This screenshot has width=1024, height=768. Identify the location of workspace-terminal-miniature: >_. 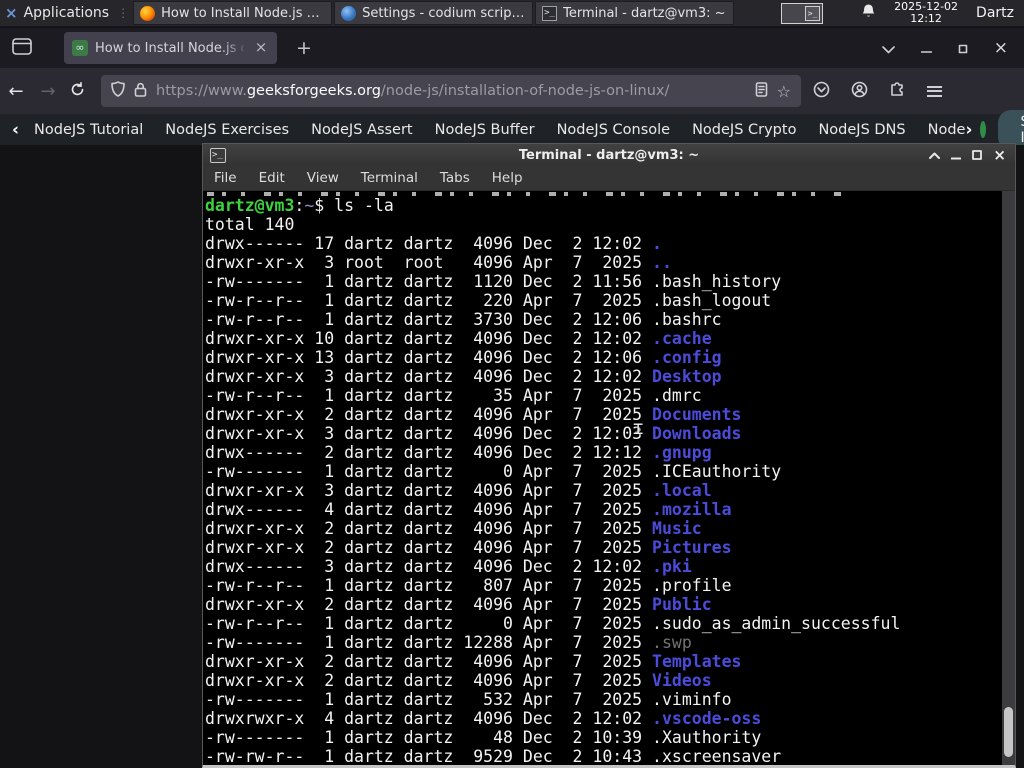
(813, 13).